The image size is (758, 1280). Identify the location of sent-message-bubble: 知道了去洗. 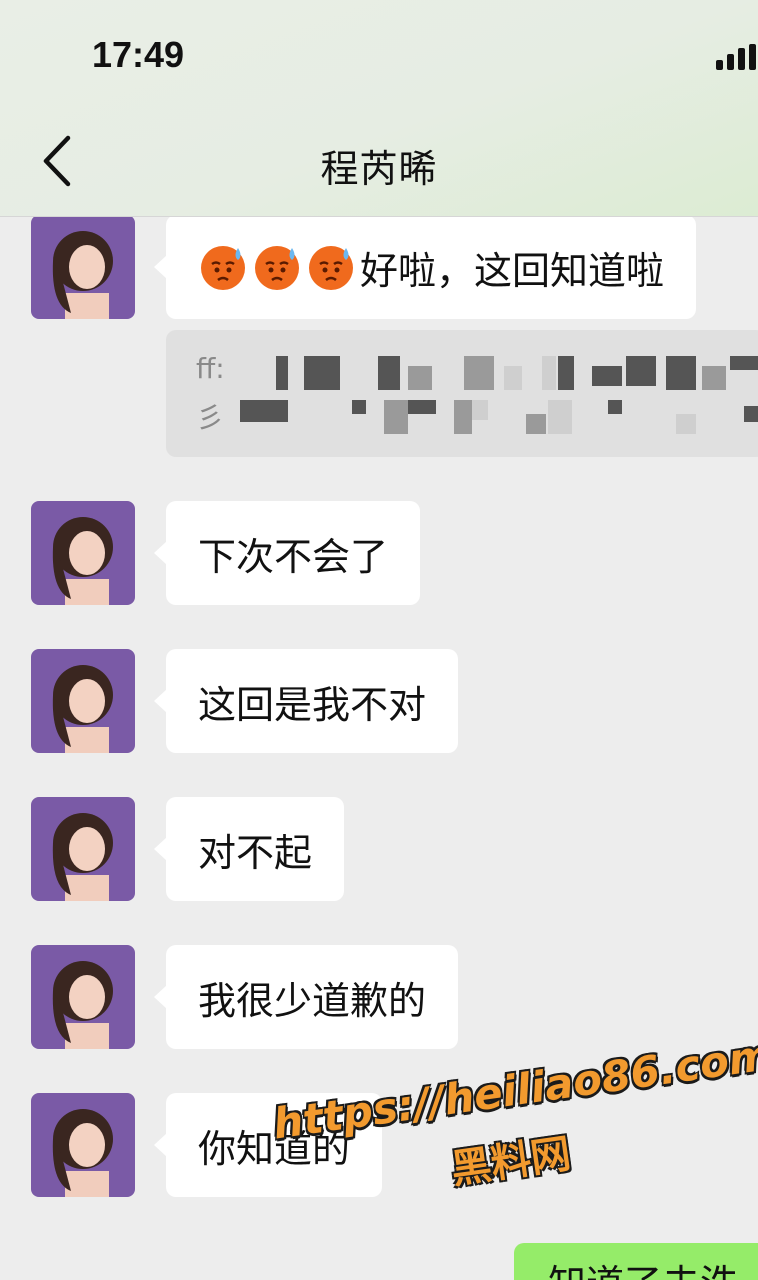
(636, 1261).